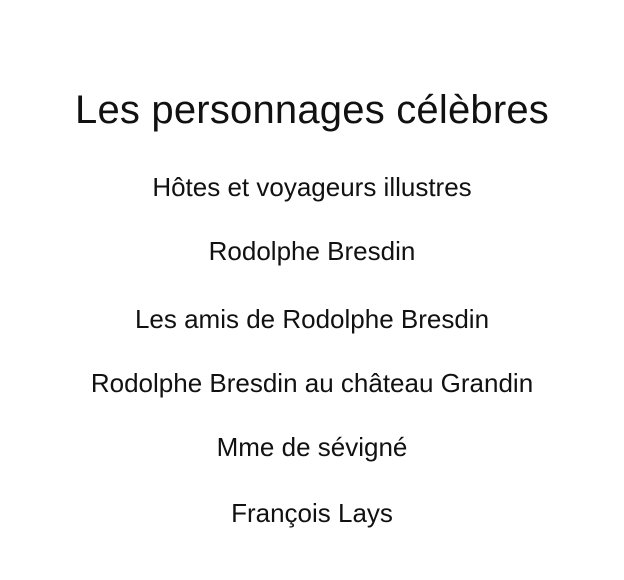 The height and width of the screenshot is (580, 624). What do you see at coordinates (312, 447) in the screenshot?
I see `menu-item-mme-de-sevigne: Mme de sévigné` at bounding box center [312, 447].